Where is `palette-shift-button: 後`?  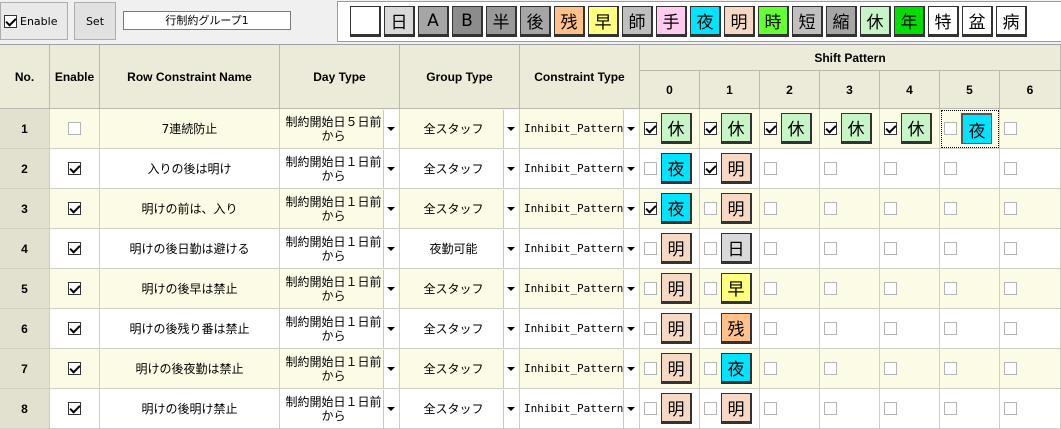
palette-shift-button: 後 is located at coordinates (535, 21).